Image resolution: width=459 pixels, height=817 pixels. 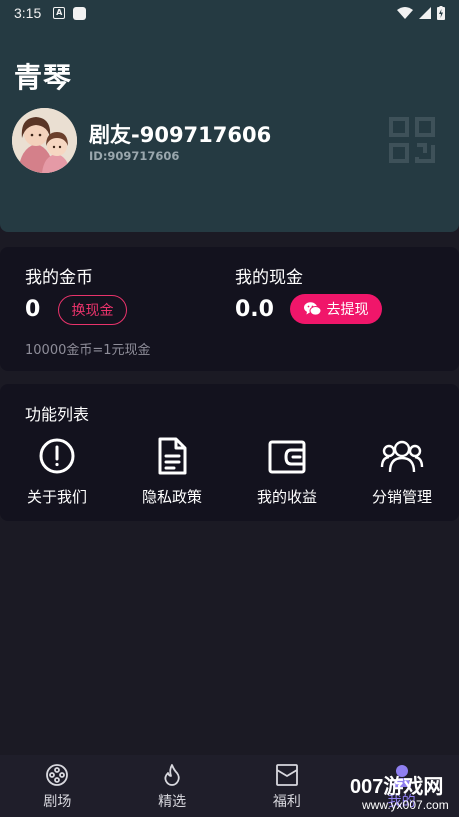 What do you see at coordinates (43, 77) in the screenshot?
I see `app-title: 青琴` at bounding box center [43, 77].